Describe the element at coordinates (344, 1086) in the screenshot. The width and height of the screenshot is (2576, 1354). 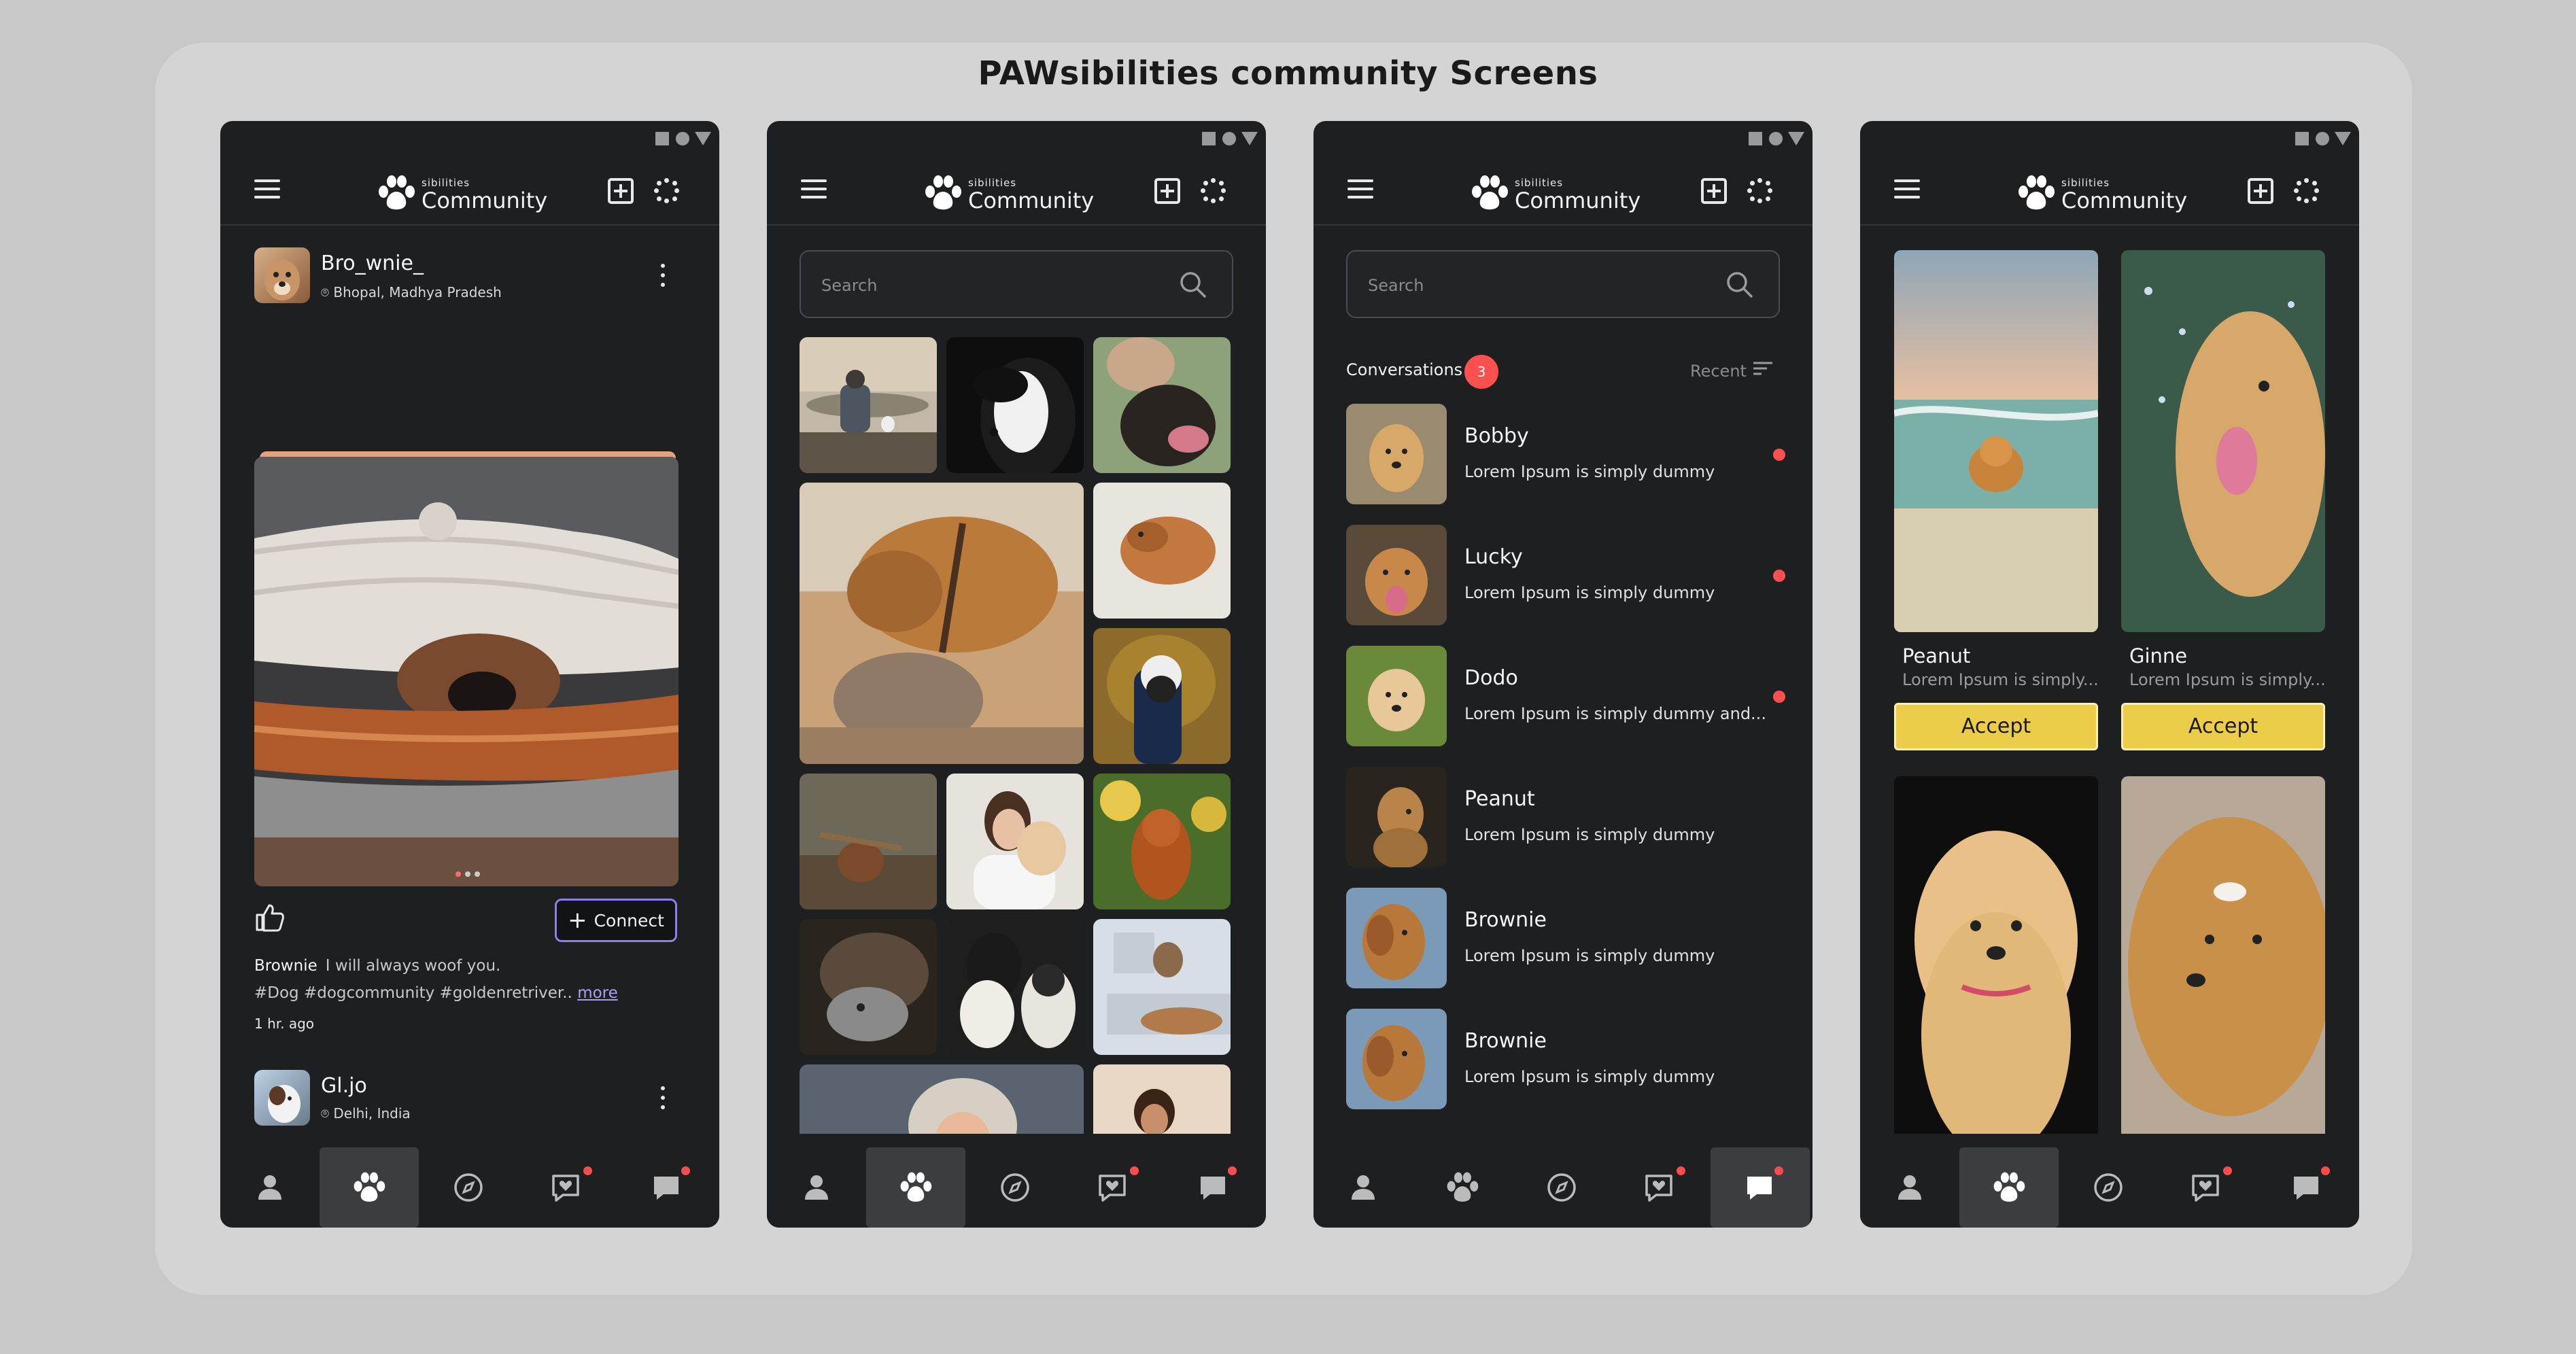
I see `post-username: Gl.jo` at that location.